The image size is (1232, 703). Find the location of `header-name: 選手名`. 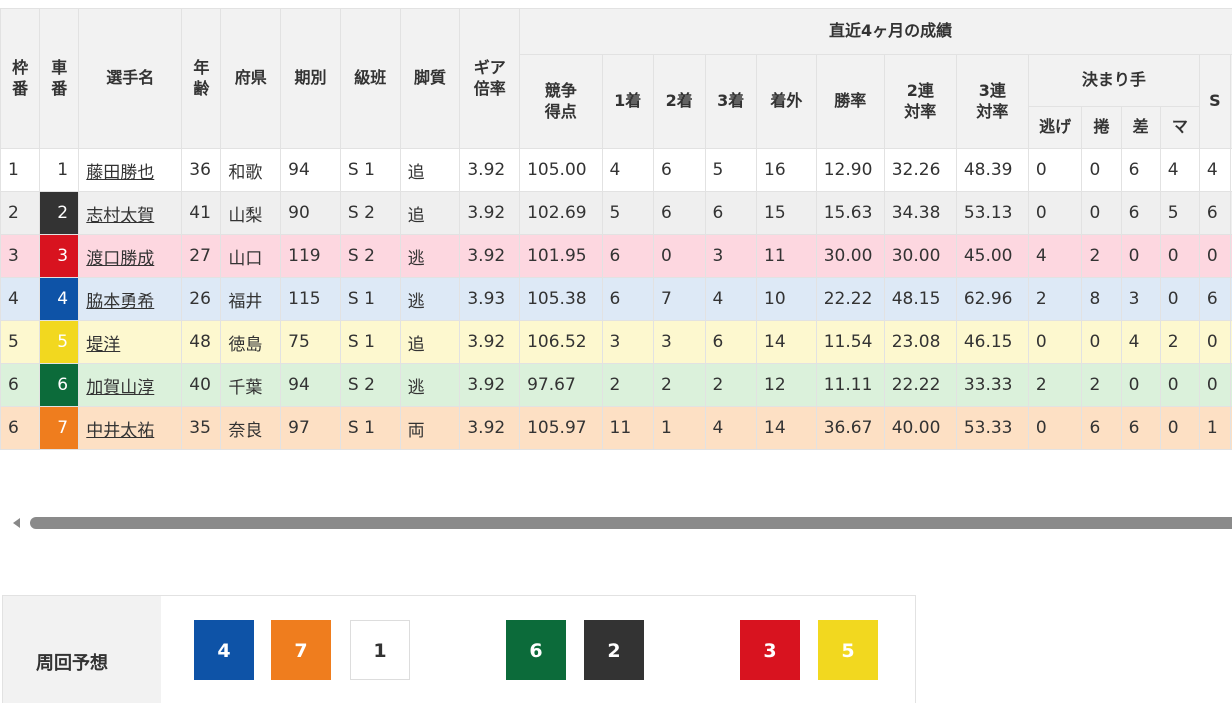

header-name: 選手名 is located at coordinates (130, 78).